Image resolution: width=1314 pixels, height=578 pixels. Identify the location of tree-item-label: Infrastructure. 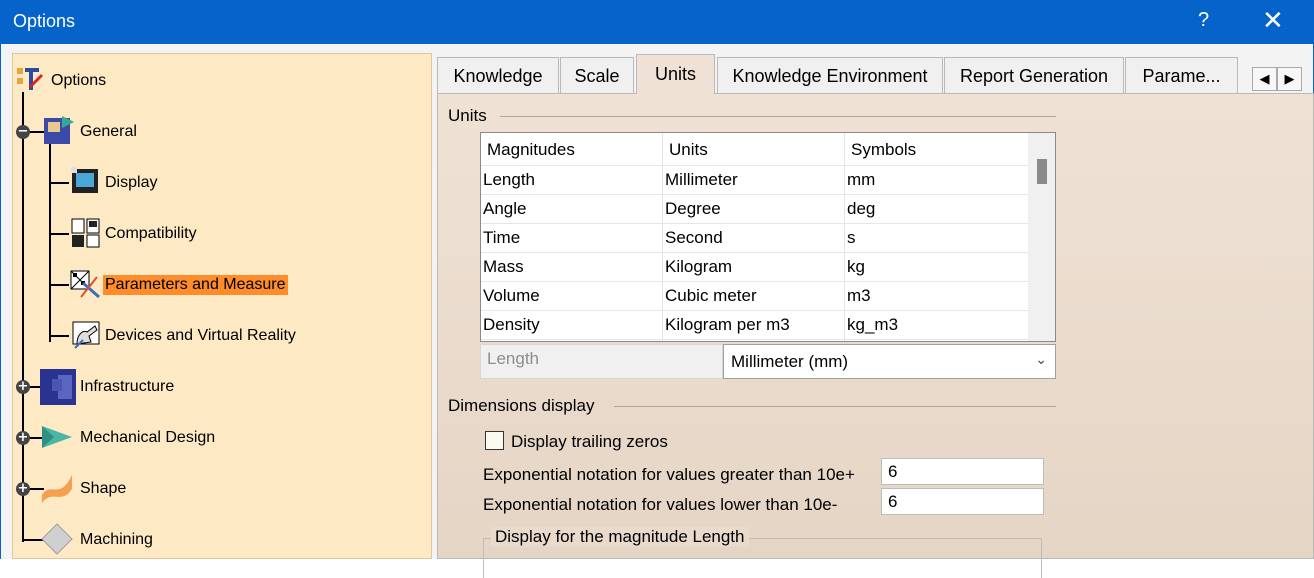
(127, 386).